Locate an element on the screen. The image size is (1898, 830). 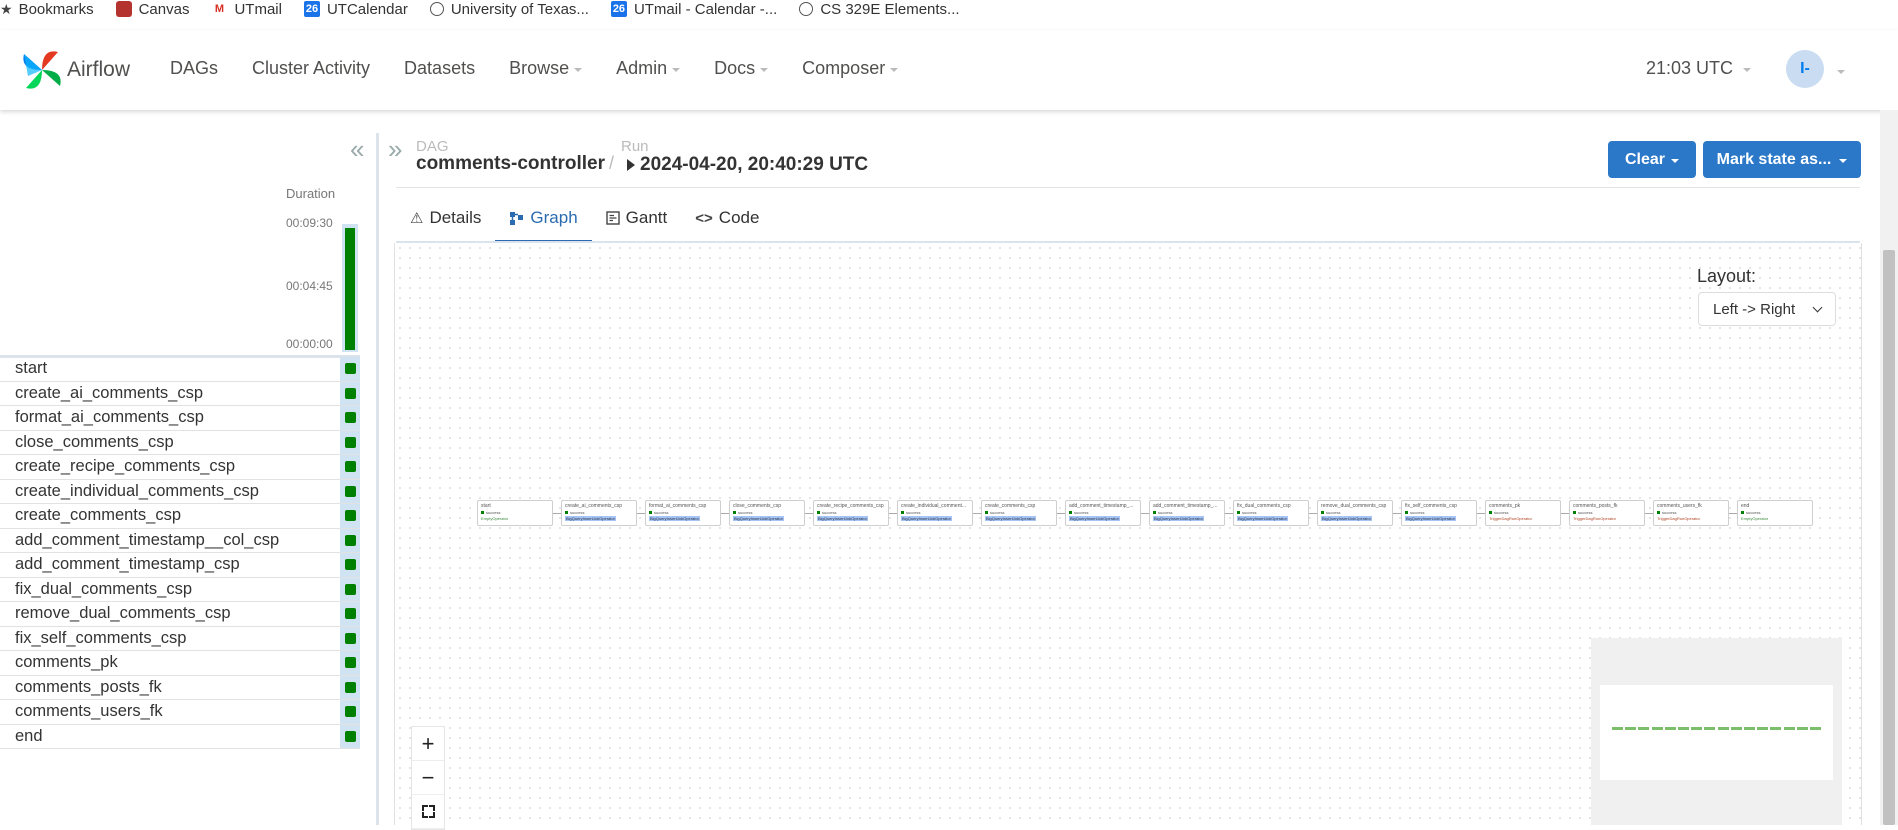
nav-datasets: Datasets is located at coordinates (439, 68).